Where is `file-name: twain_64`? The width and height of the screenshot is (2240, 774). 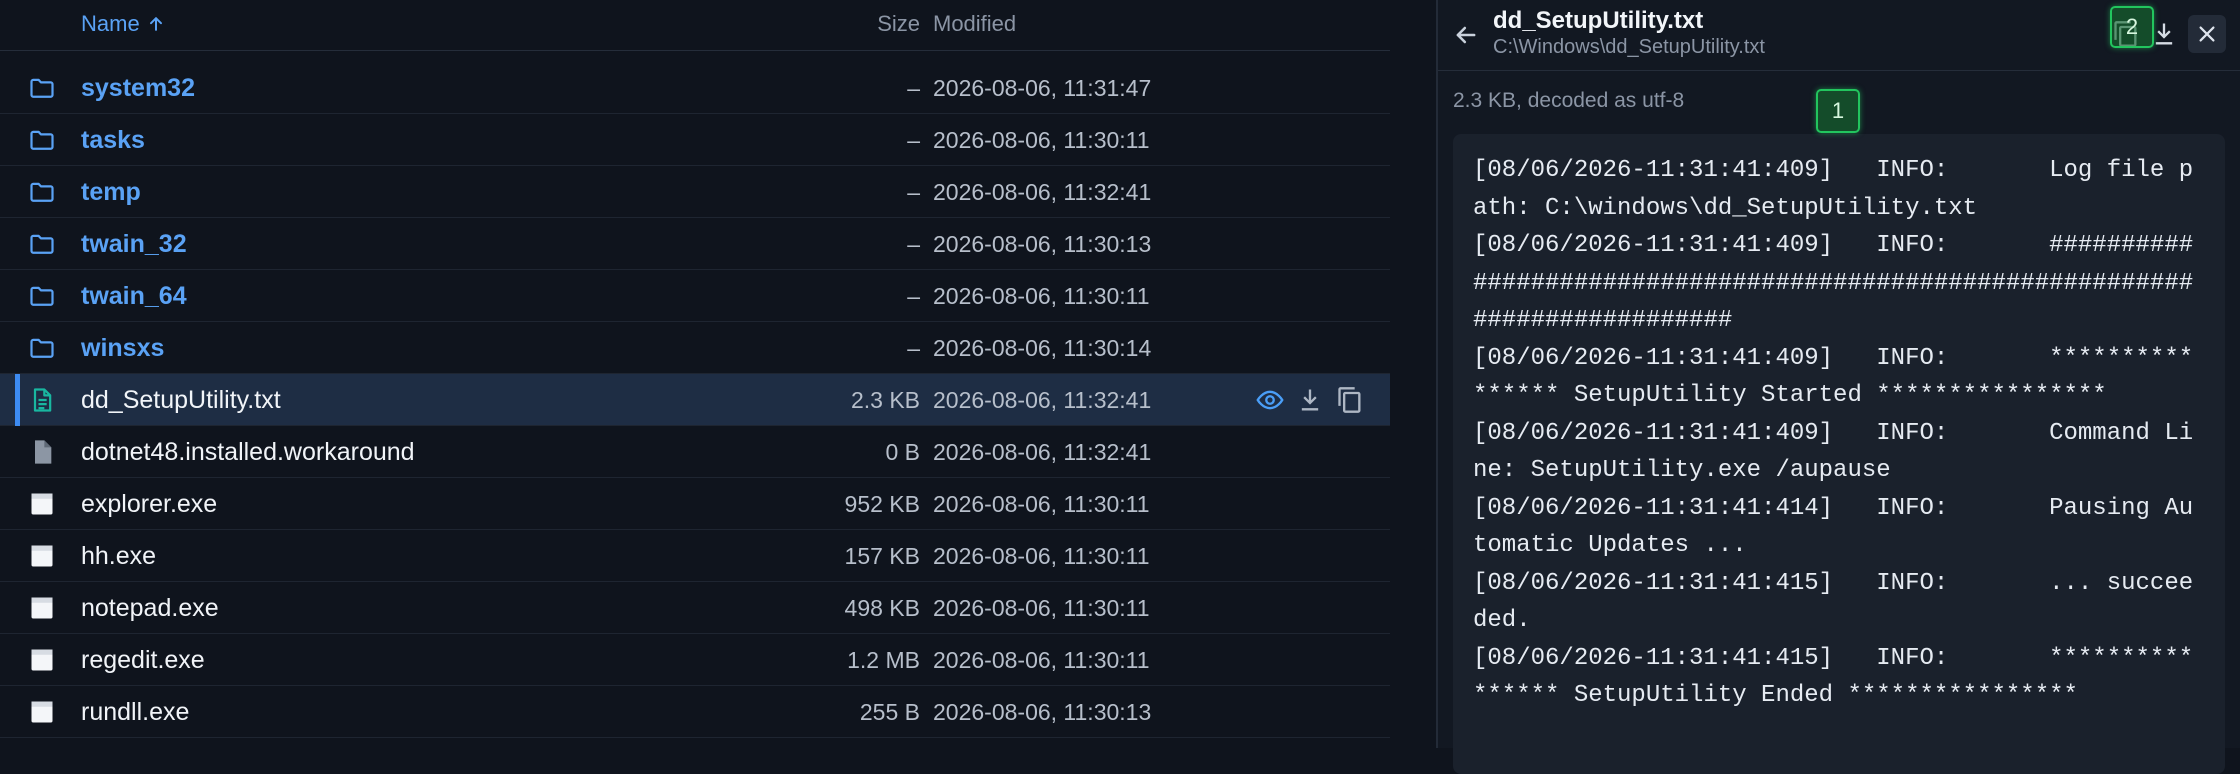
file-name: twain_64 is located at coordinates (134, 296).